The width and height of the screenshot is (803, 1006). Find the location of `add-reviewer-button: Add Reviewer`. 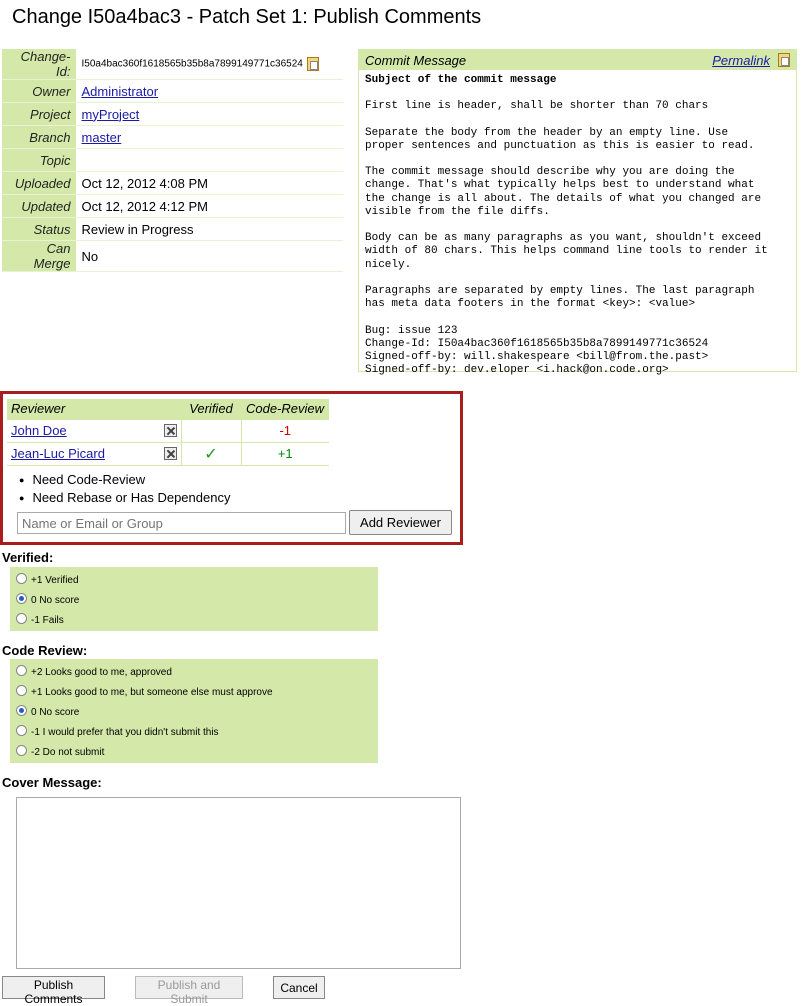

add-reviewer-button: Add Reviewer is located at coordinates (400, 522).